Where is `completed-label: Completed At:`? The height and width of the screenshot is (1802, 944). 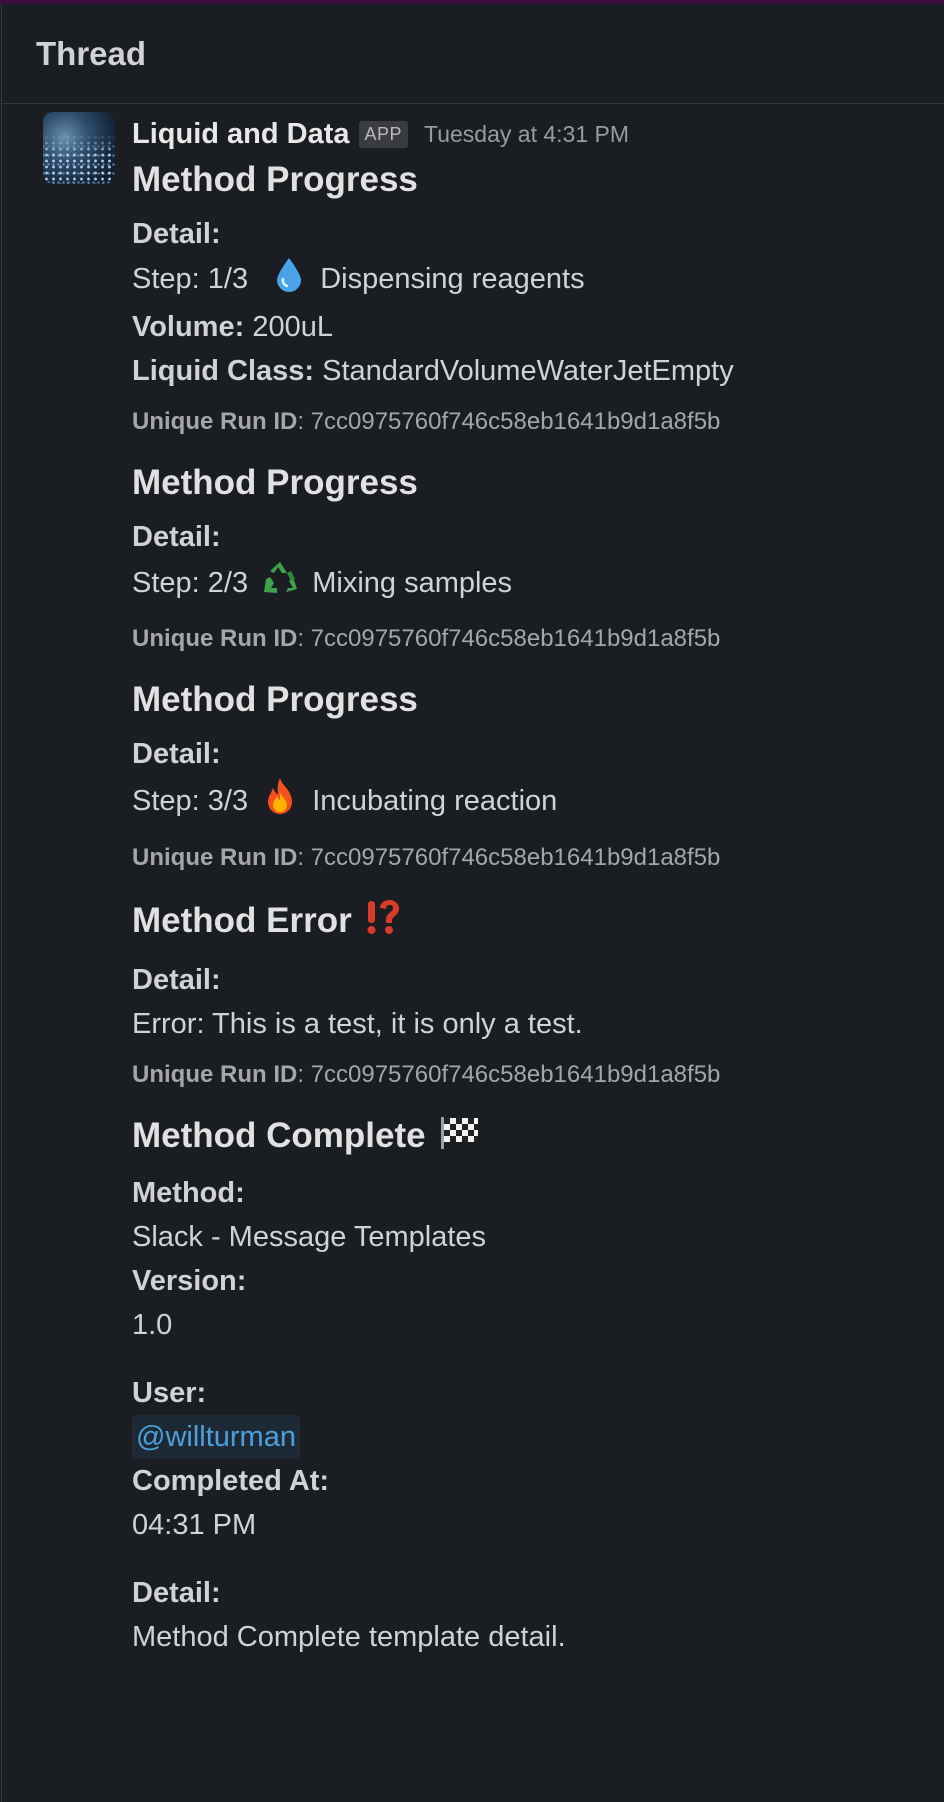 completed-label: Completed At: is located at coordinates (231, 1481).